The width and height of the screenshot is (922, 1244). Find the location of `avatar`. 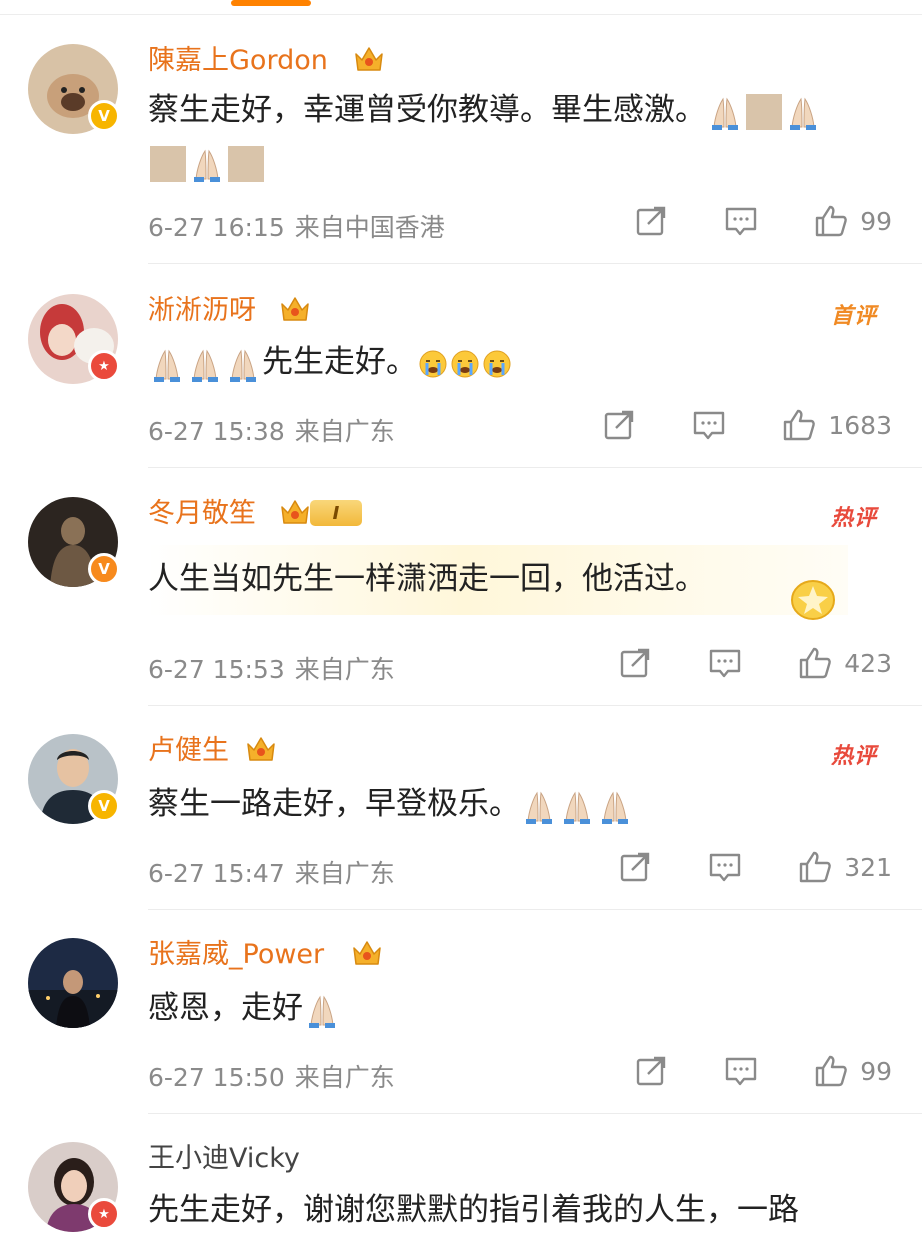

avatar is located at coordinates (73, 983).